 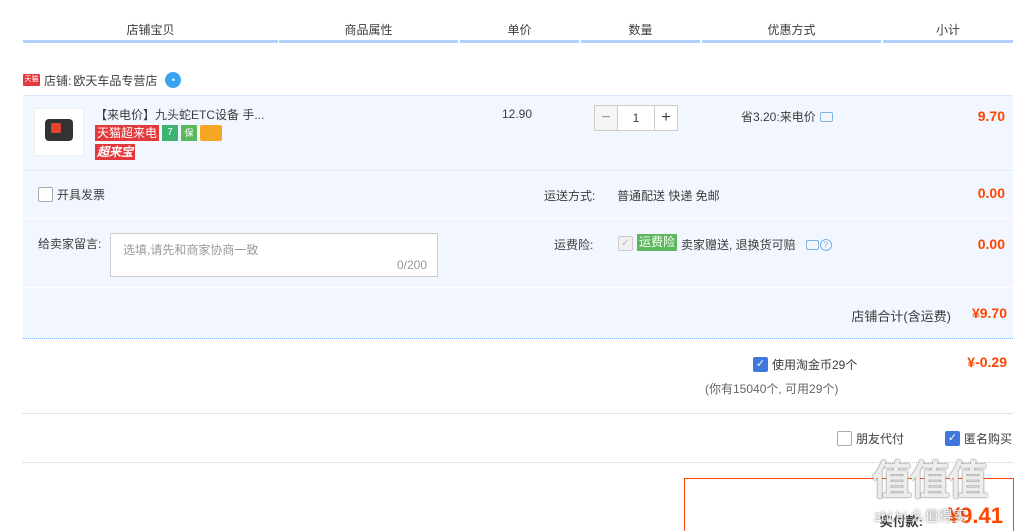 I want to click on col-item: 店铺宝贝, so click(x=150, y=32).